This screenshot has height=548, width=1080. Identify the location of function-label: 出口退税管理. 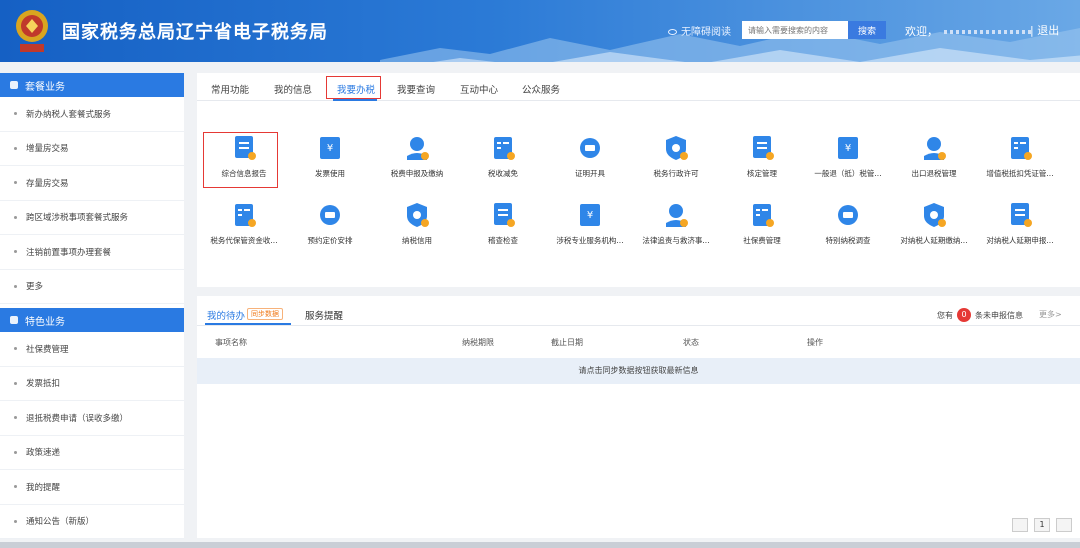
(934, 173).